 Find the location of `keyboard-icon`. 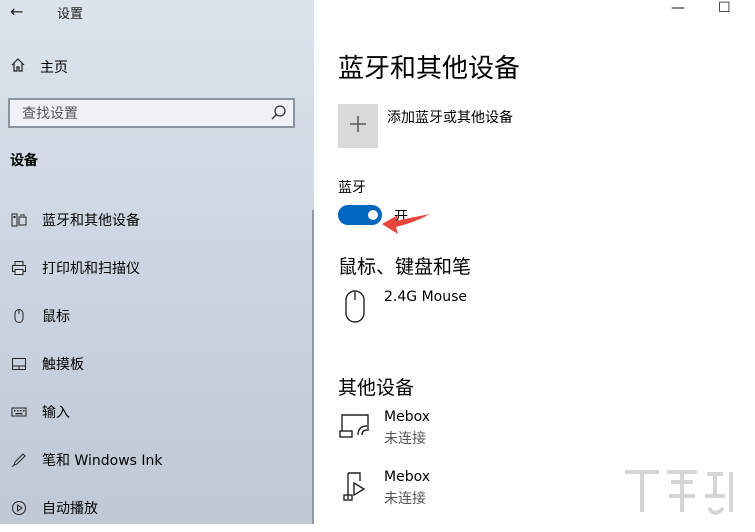

keyboard-icon is located at coordinates (19, 412).